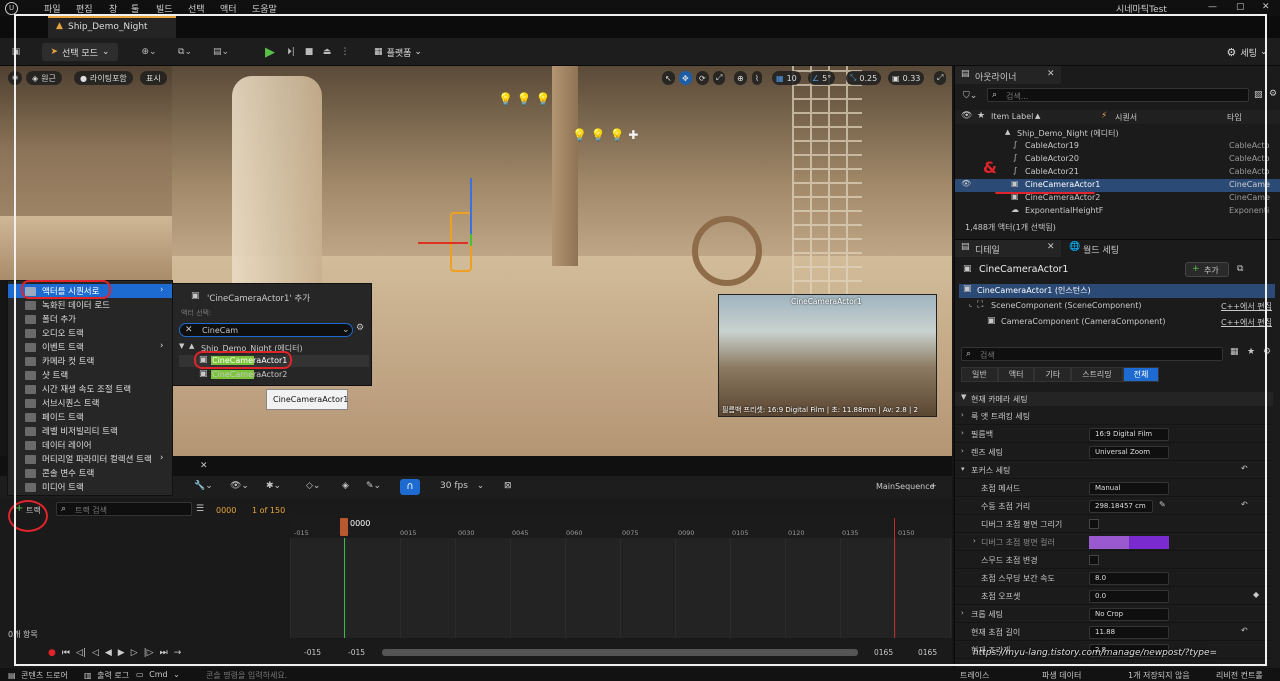 This screenshot has width=1280, height=681. What do you see at coordinates (1141, 374) in the screenshot?
I see `filter-all: 전체` at bounding box center [1141, 374].